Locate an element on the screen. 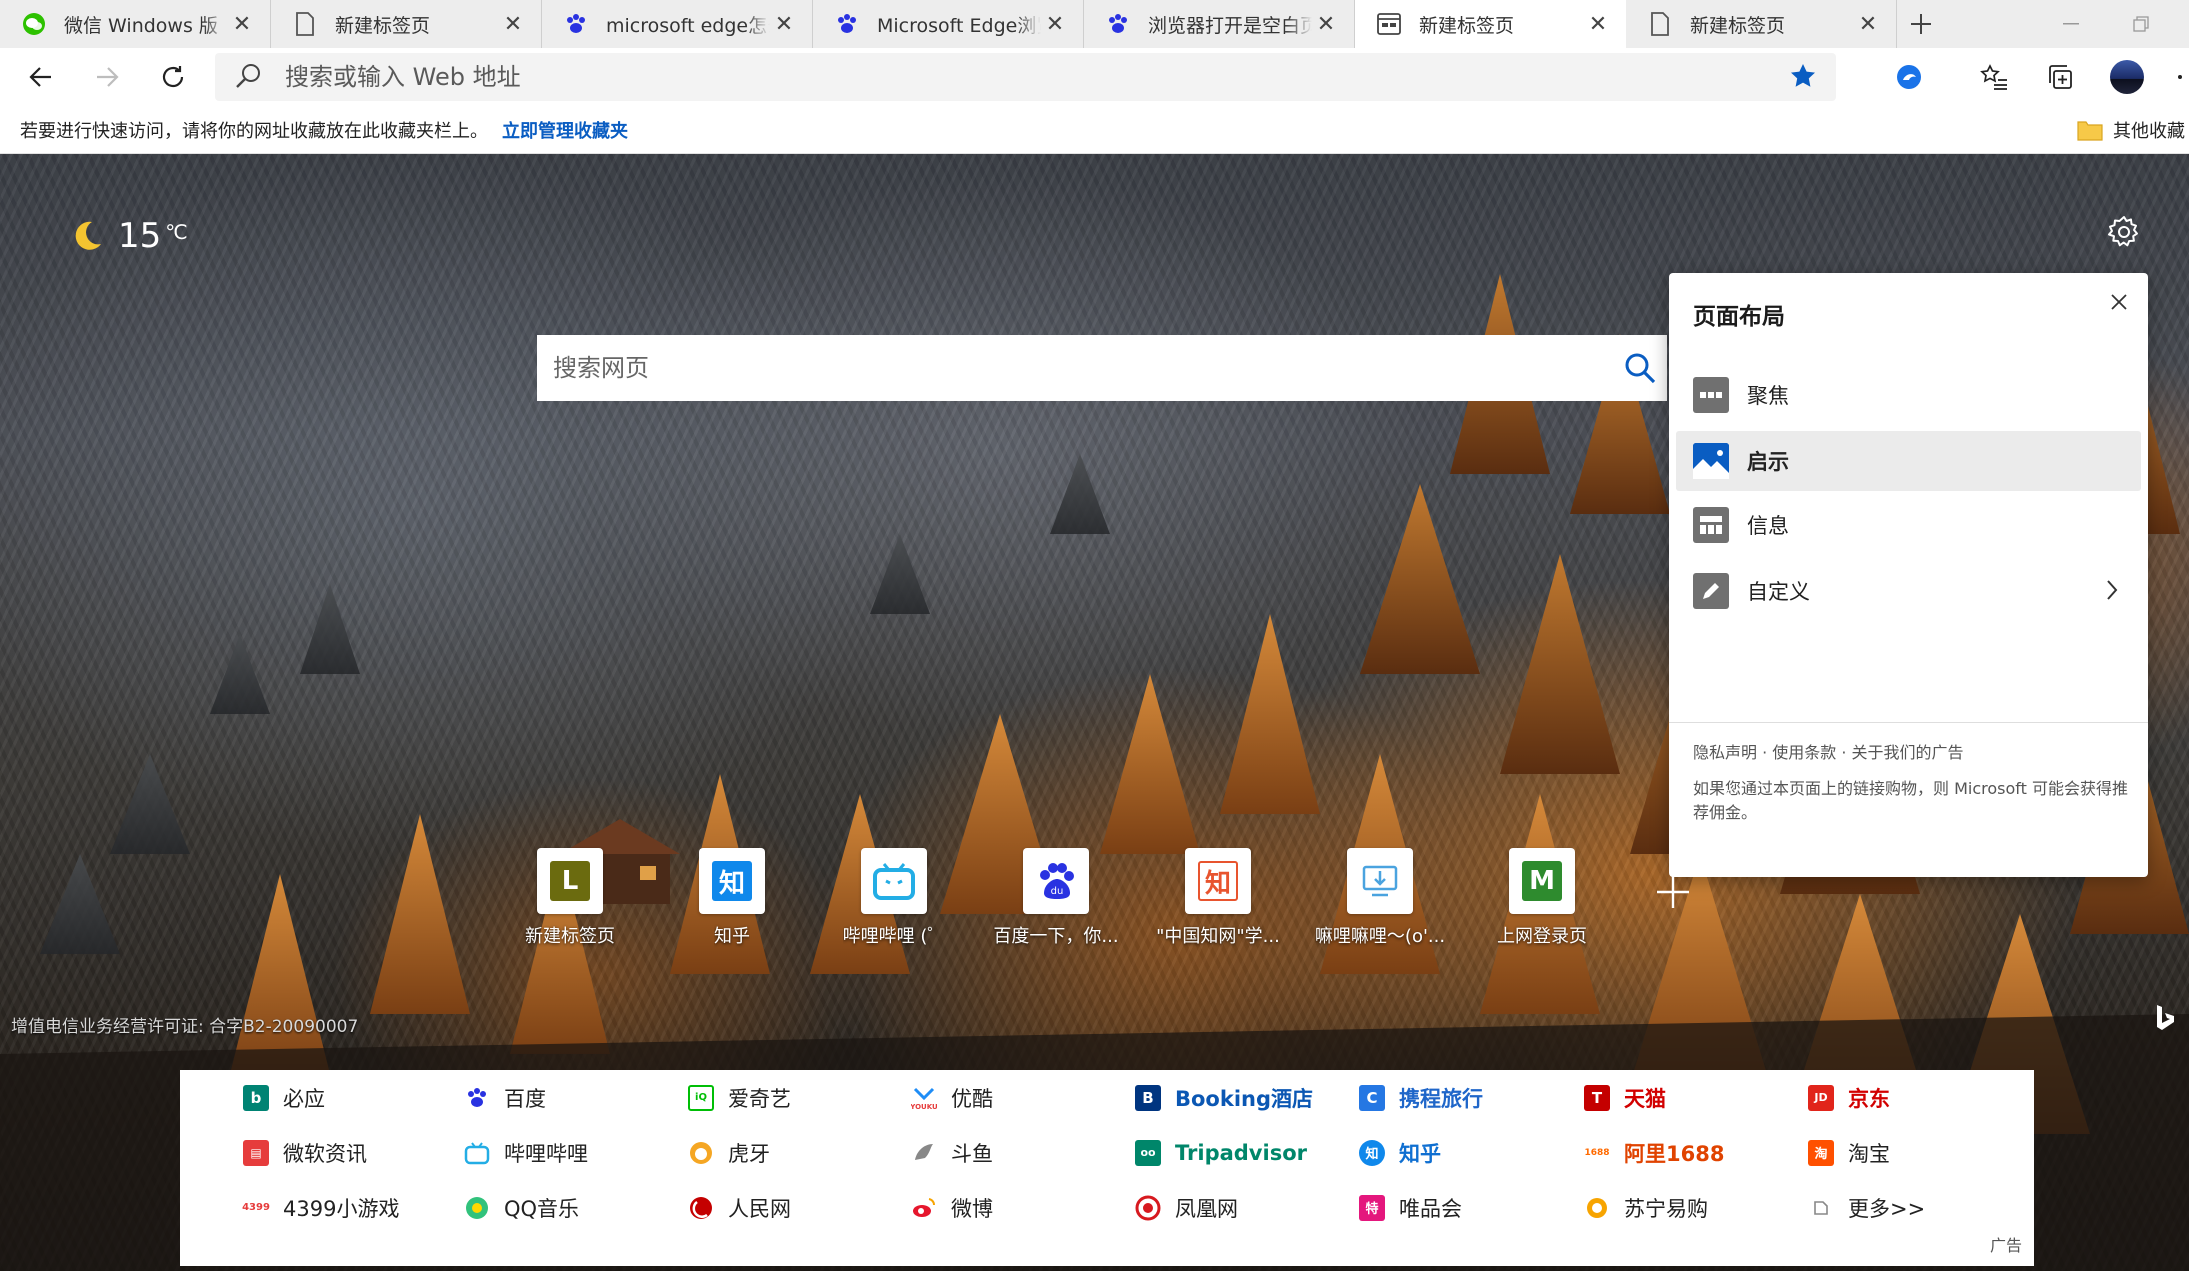  site-link: 淘 淘宝 is located at coordinates (1849, 1152).